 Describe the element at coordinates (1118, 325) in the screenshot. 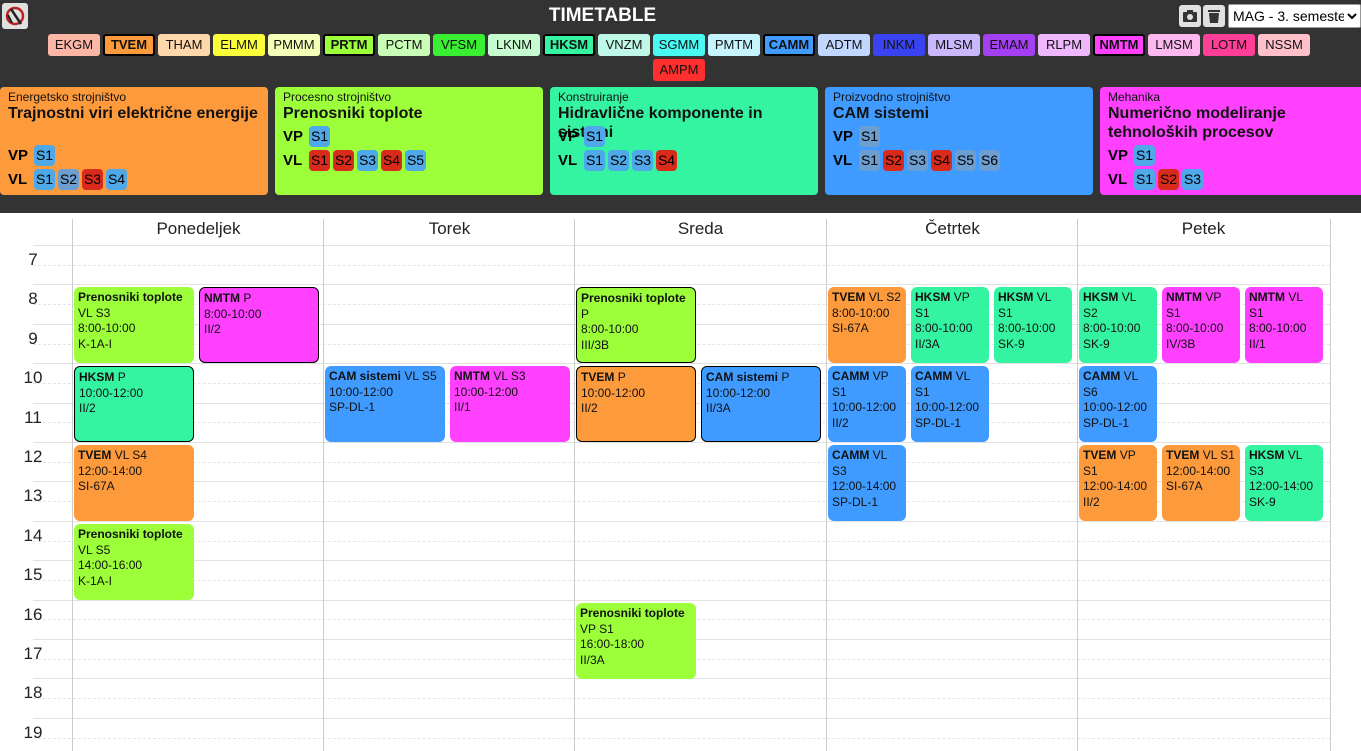

I see `timetable-event: HKSM VL S2 8:00-10:00 SK-9` at that location.